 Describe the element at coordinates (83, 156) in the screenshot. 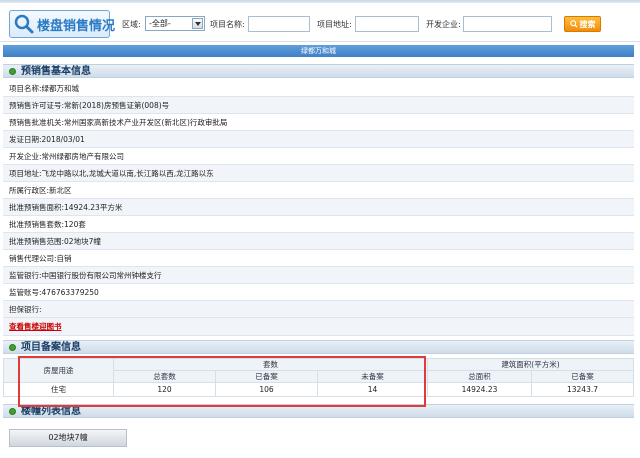

I see `info-value: 常州绿都房地产有限公司` at that location.